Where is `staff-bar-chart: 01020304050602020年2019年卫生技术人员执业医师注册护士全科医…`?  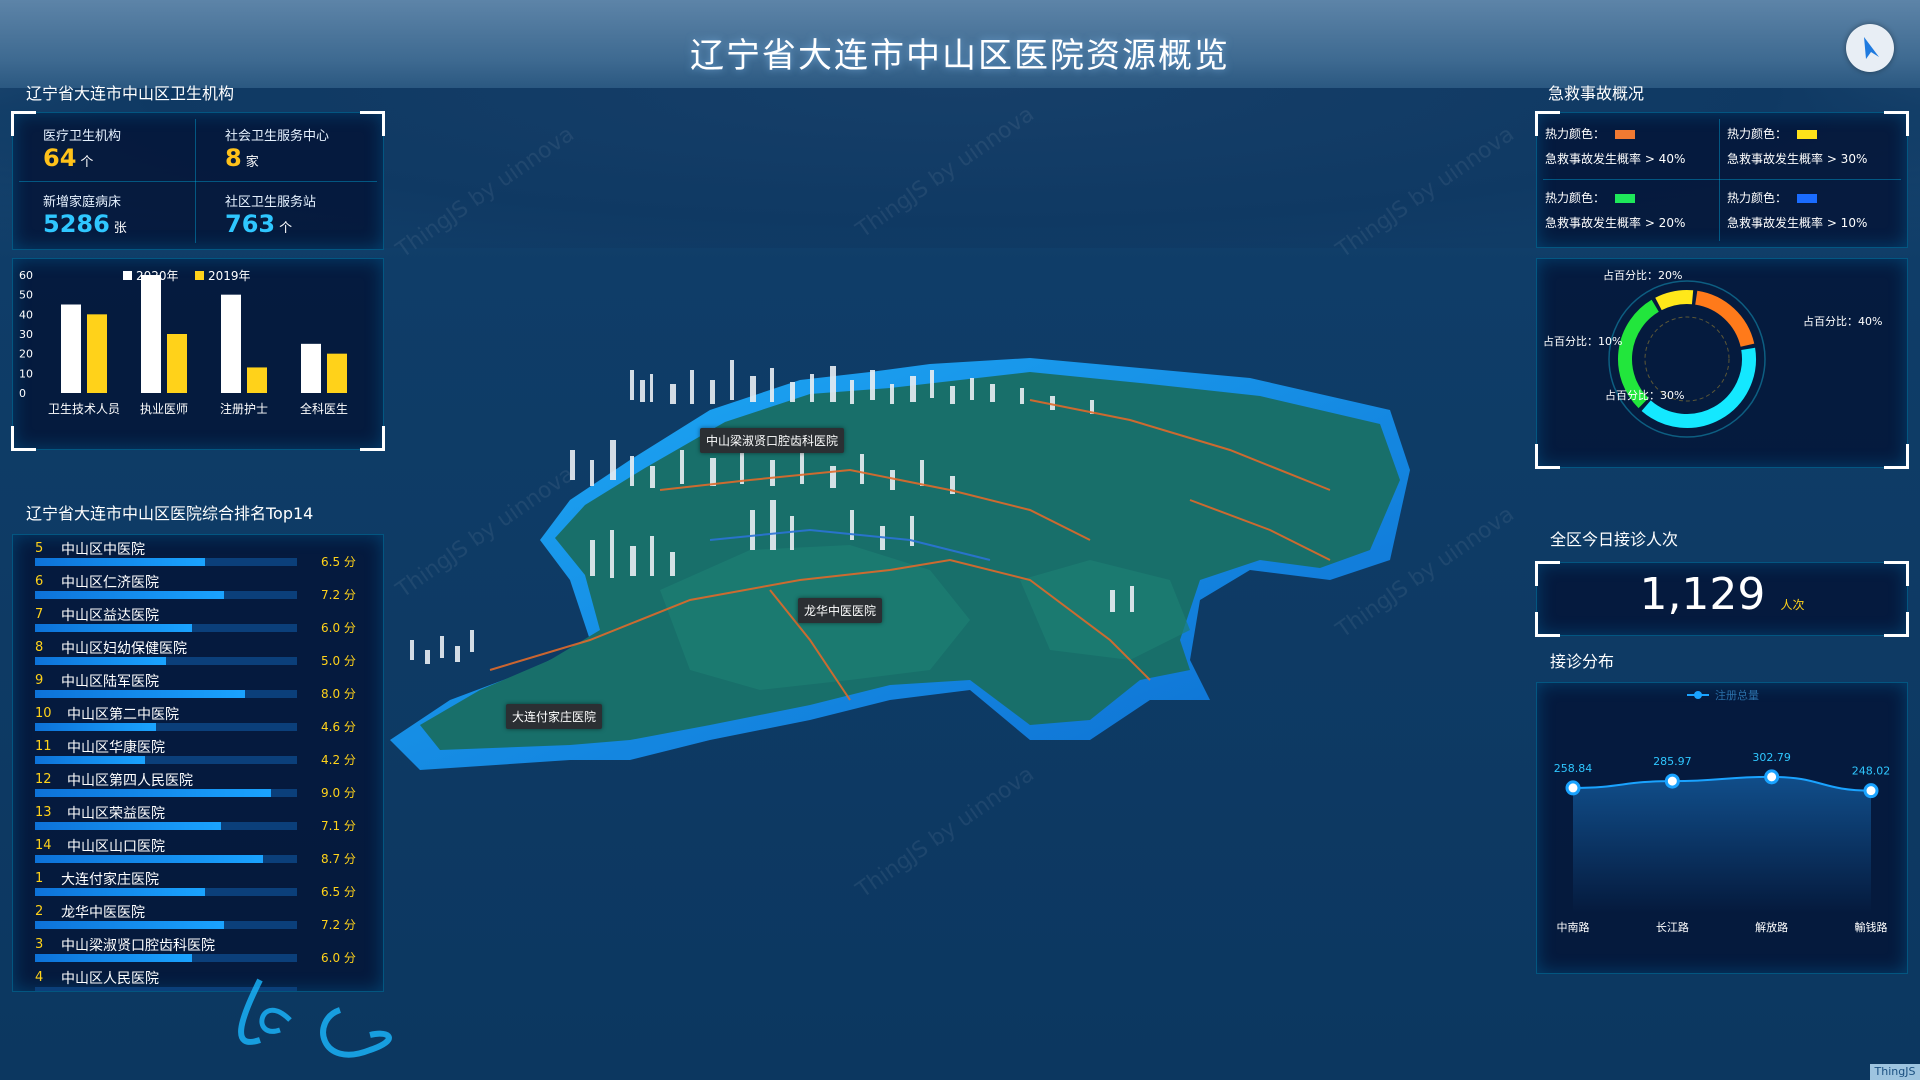 staff-bar-chart: 01020304050602020年2019年卫生技术人员执业医师注册护士全科医… is located at coordinates (183, 342).